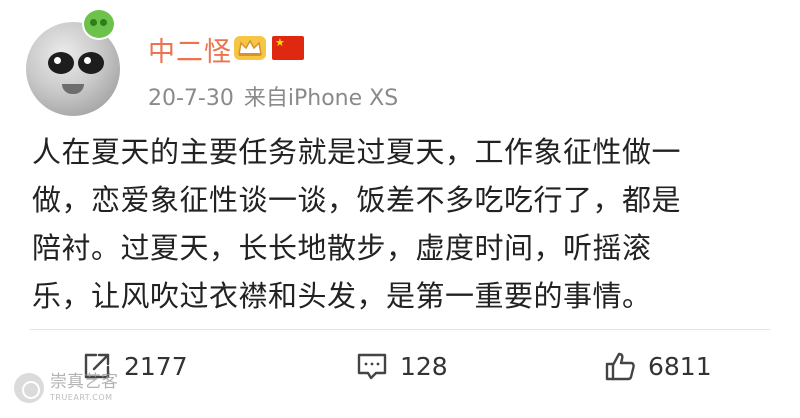  What do you see at coordinates (680, 366) in the screenshot?
I see `like-count: 6811` at bounding box center [680, 366].